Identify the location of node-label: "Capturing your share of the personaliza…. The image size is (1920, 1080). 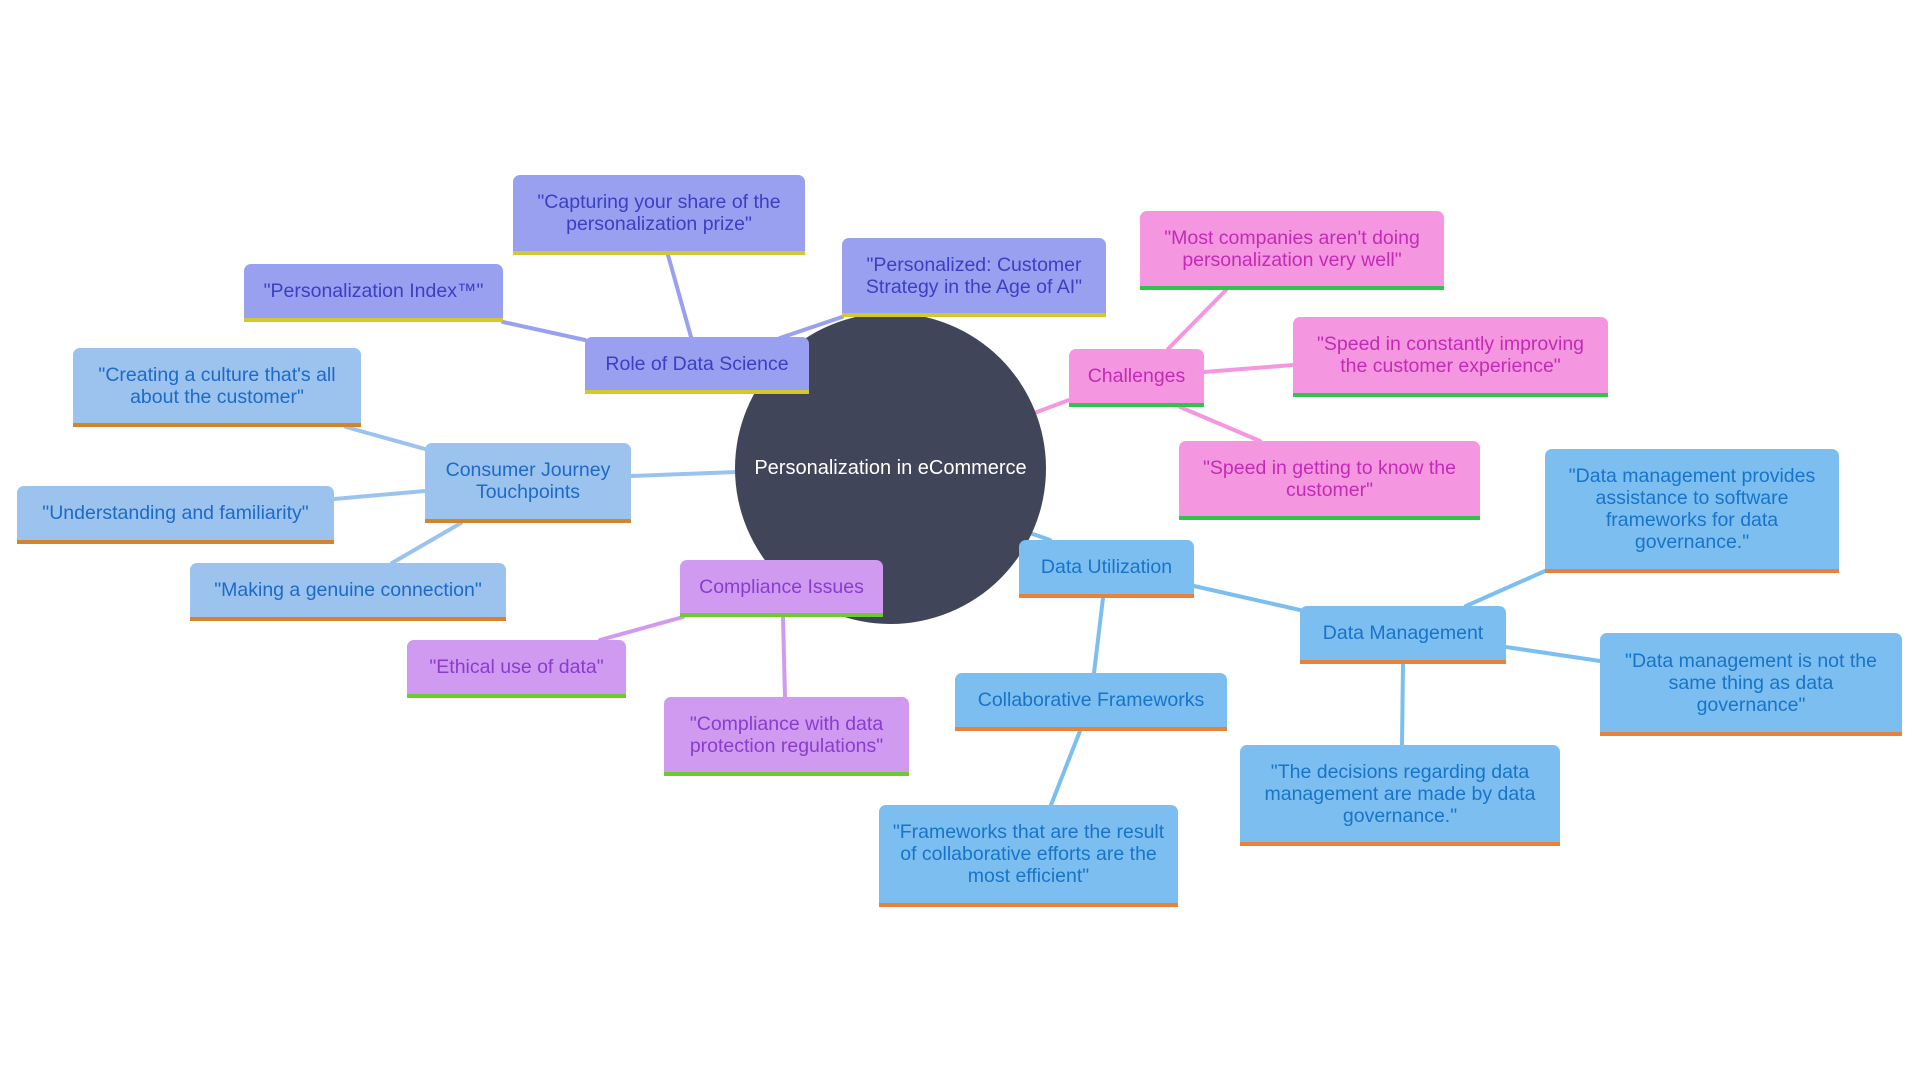
(659, 213).